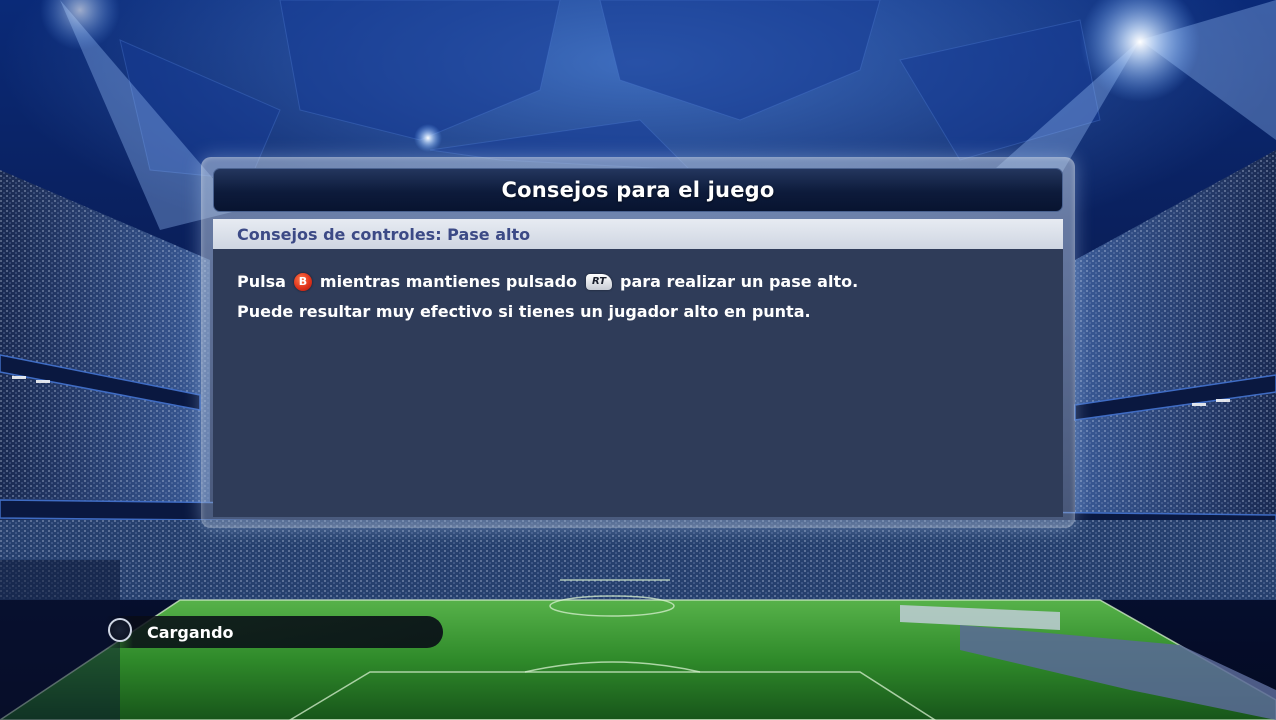  What do you see at coordinates (120, 630) in the screenshot?
I see `loading-spinner-icon` at bounding box center [120, 630].